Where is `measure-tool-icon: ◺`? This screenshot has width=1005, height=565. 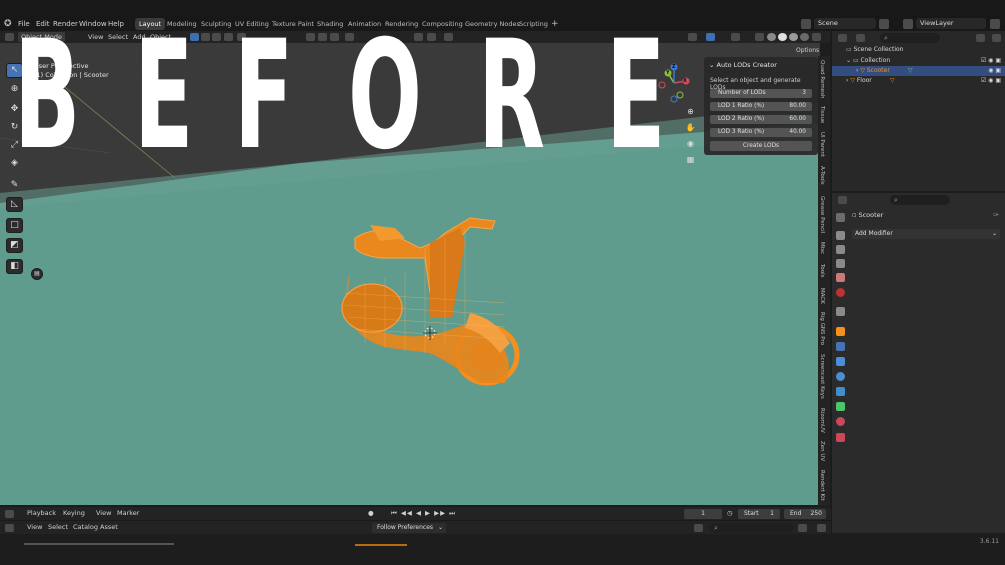 measure-tool-icon: ◺ is located at coordinates (14, 204).